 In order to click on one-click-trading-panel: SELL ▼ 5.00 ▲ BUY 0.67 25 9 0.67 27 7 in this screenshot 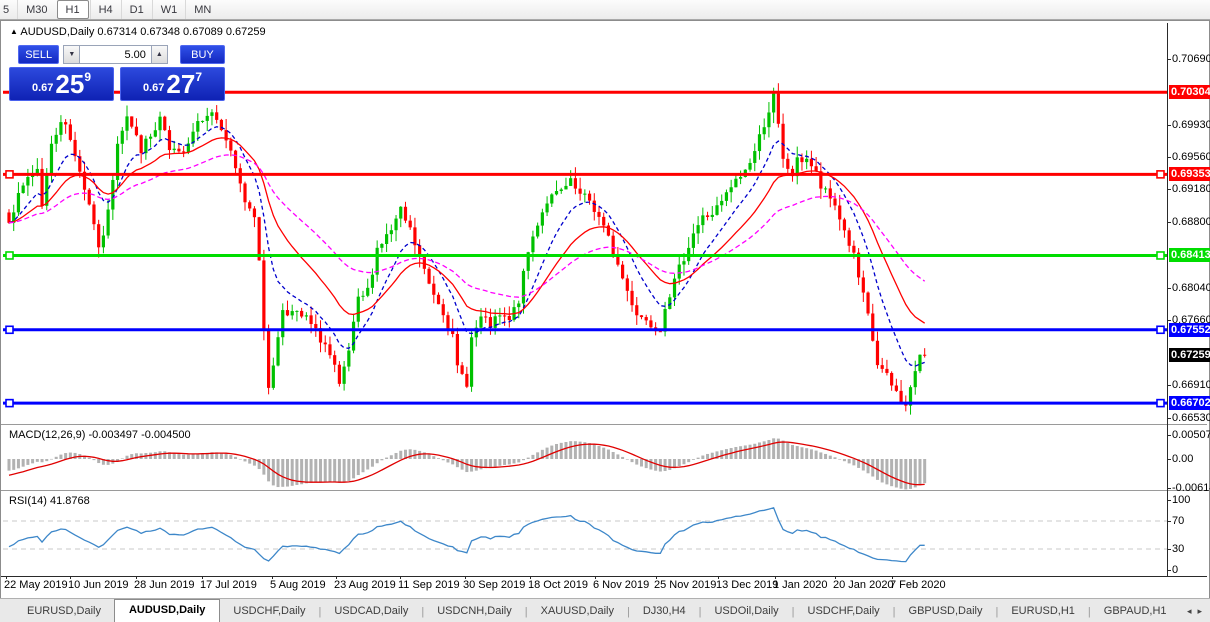, I will do `click(117, 73)`.